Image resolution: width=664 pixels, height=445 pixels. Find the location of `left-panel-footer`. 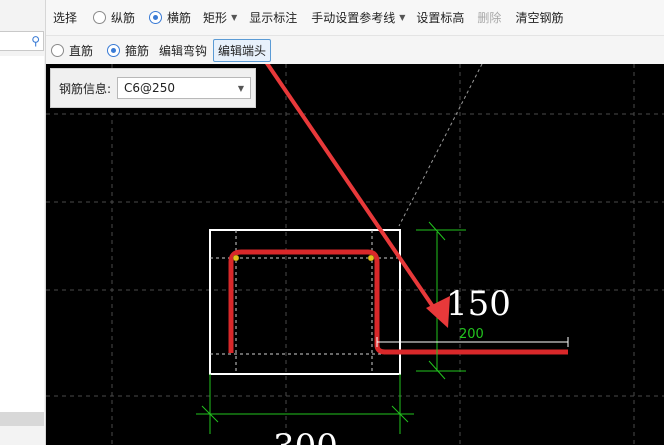

left-panel-footer is located at coordinates (22, 419).